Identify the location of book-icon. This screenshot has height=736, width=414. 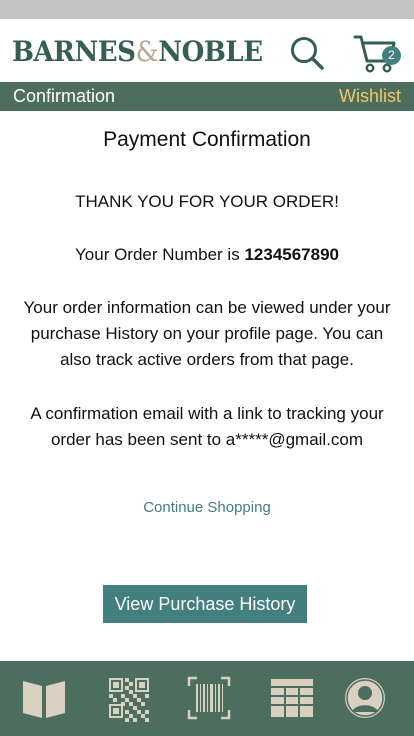
(44, 698).